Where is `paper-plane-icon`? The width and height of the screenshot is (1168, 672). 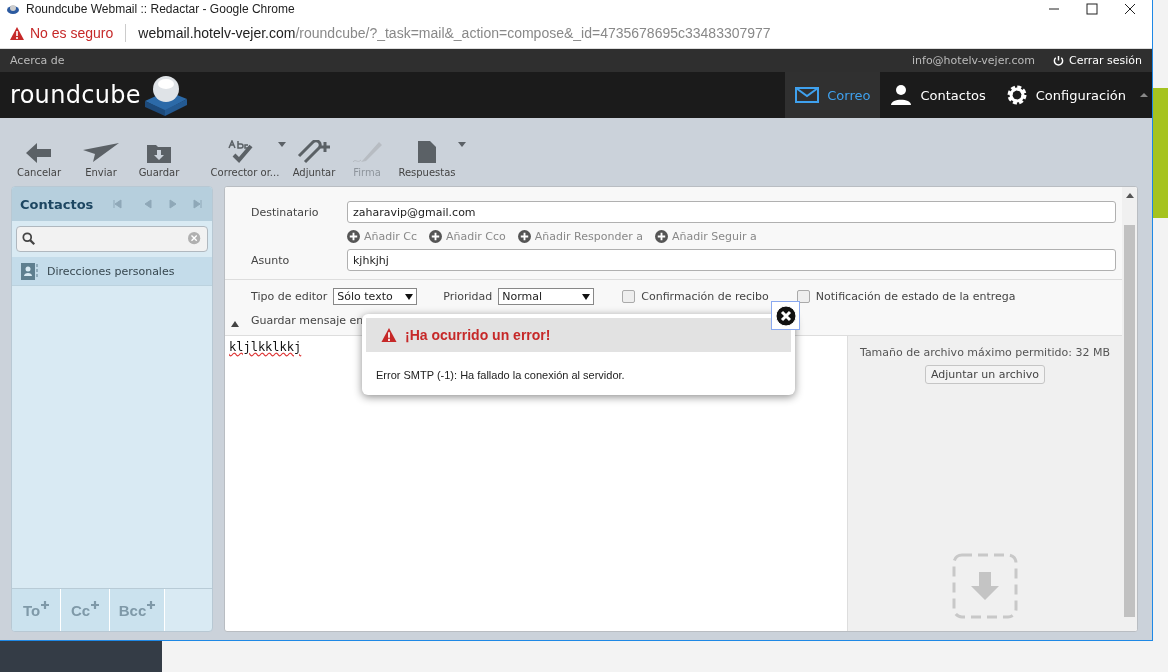
paper-plane-icon is located at coordinates (101, 153).